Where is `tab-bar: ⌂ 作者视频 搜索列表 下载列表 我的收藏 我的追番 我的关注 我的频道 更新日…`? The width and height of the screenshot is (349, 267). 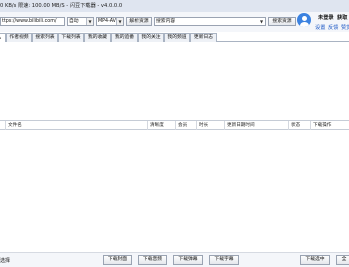
tab-bar: ⌂ 作者视频 搜索列表 下载列表 我的收藏 我的追番 我的关注 我的频道 更新日… is located at coordinates (174, 37).